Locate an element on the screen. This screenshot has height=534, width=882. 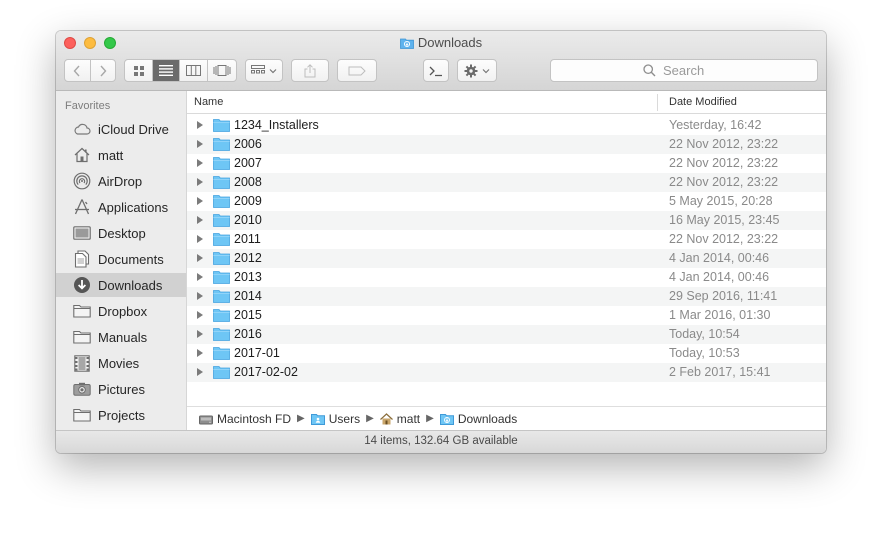
search-field is located at coordinates (684, 70).